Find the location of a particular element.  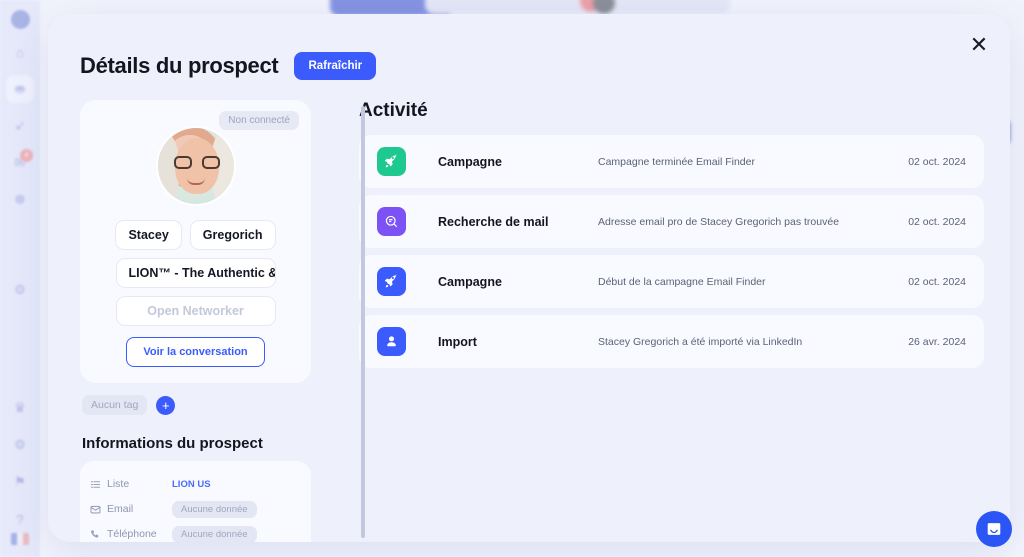

info-label-text: Email is located at coordinates (120, 509).